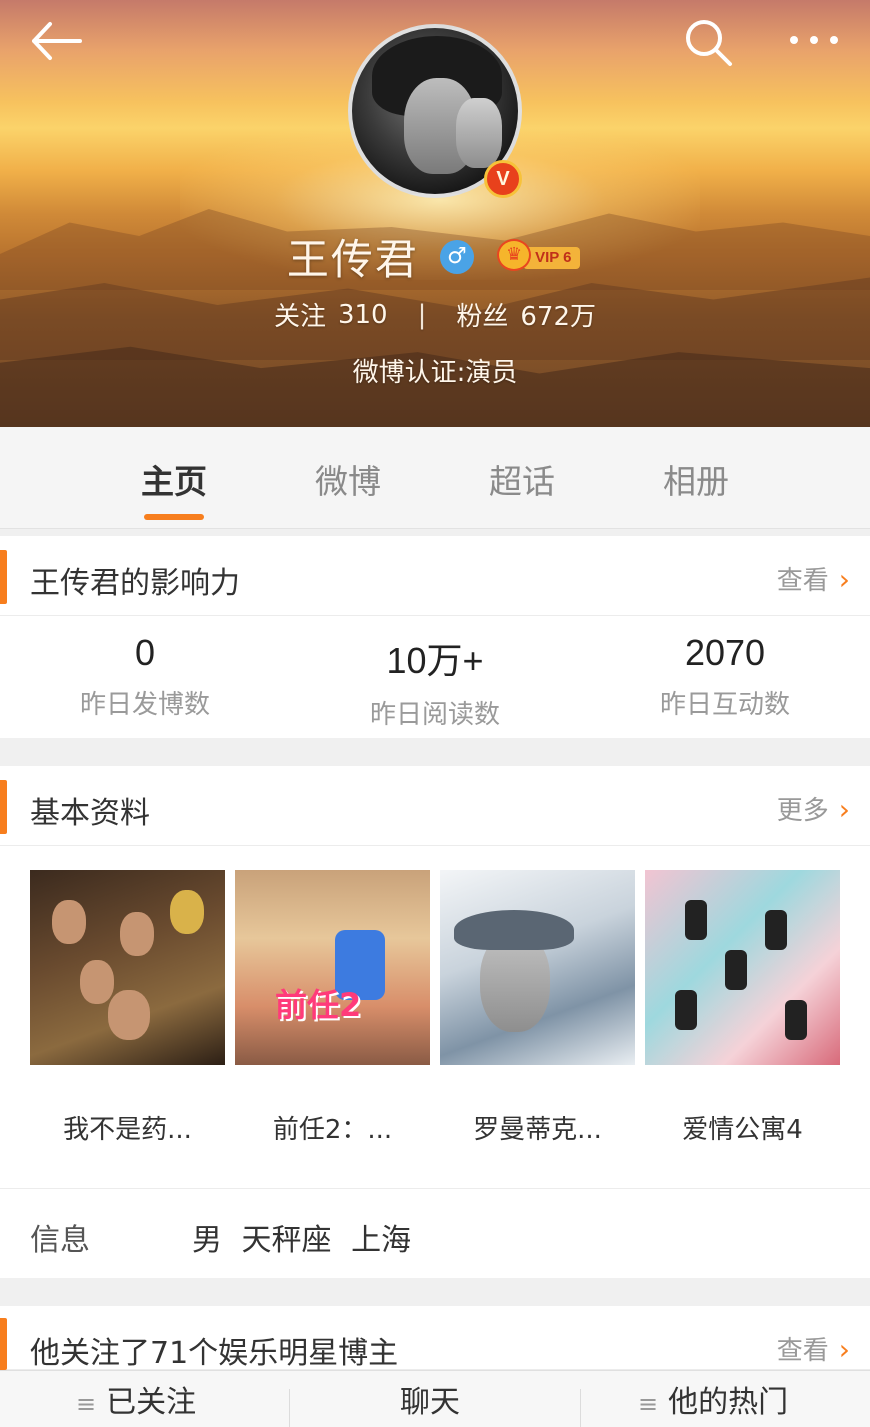 The width and height of the screenshot is (870, 1427). Describe the element at coordinates (174, 485) in the screenshot. I see `tab-home: 主页` at that location.